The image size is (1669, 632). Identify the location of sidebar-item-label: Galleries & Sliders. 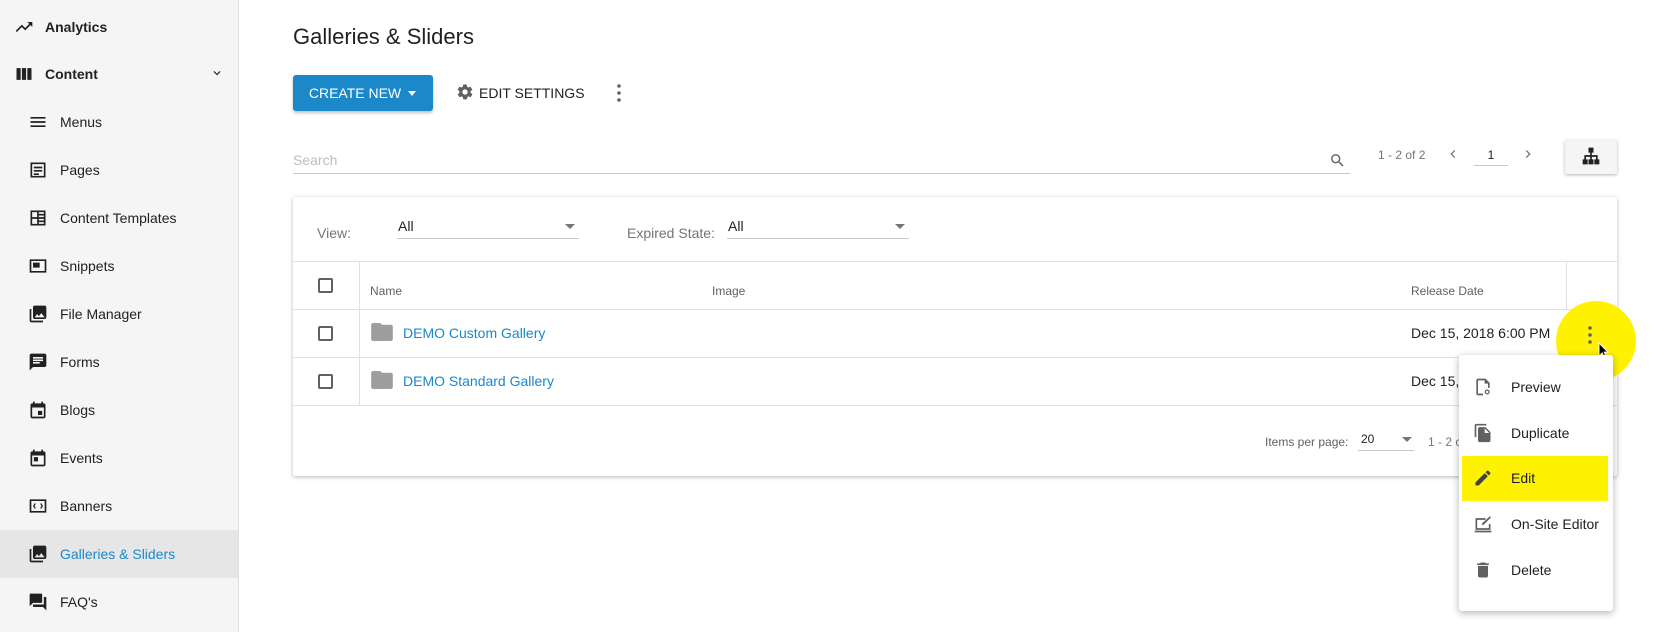
(118, 554).